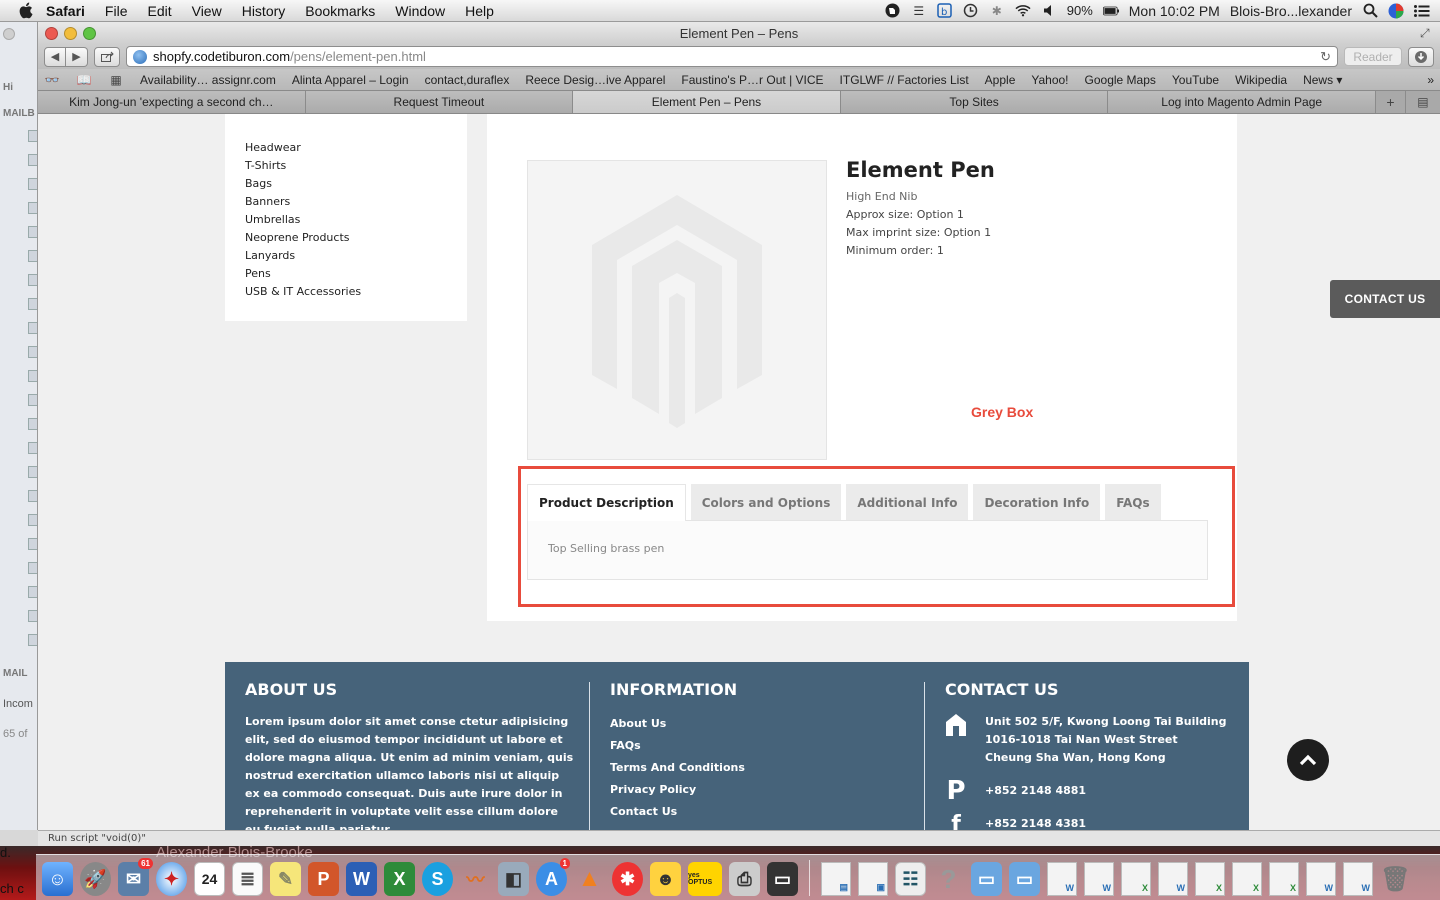 The image size is (1440, 900). I want to click on minimize-window-icon, so click(70, 33).